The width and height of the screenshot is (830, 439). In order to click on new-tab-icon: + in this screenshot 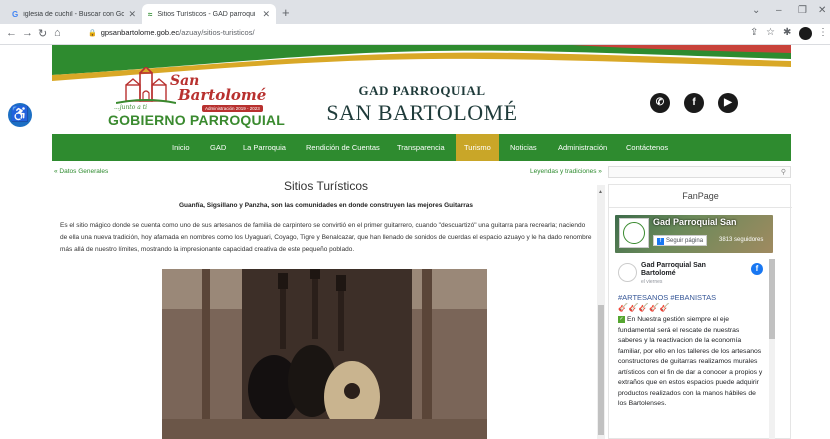, I will do `click(286, 13)`.